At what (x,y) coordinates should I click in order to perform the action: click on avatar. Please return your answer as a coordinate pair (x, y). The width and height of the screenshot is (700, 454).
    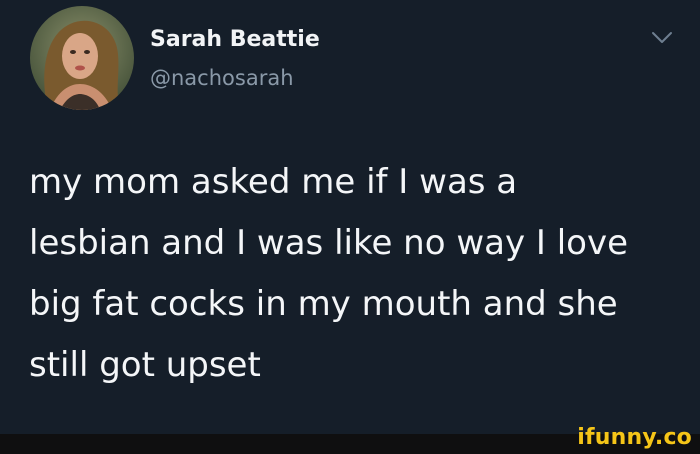
    Looking at the image, I should click on (82, 58).